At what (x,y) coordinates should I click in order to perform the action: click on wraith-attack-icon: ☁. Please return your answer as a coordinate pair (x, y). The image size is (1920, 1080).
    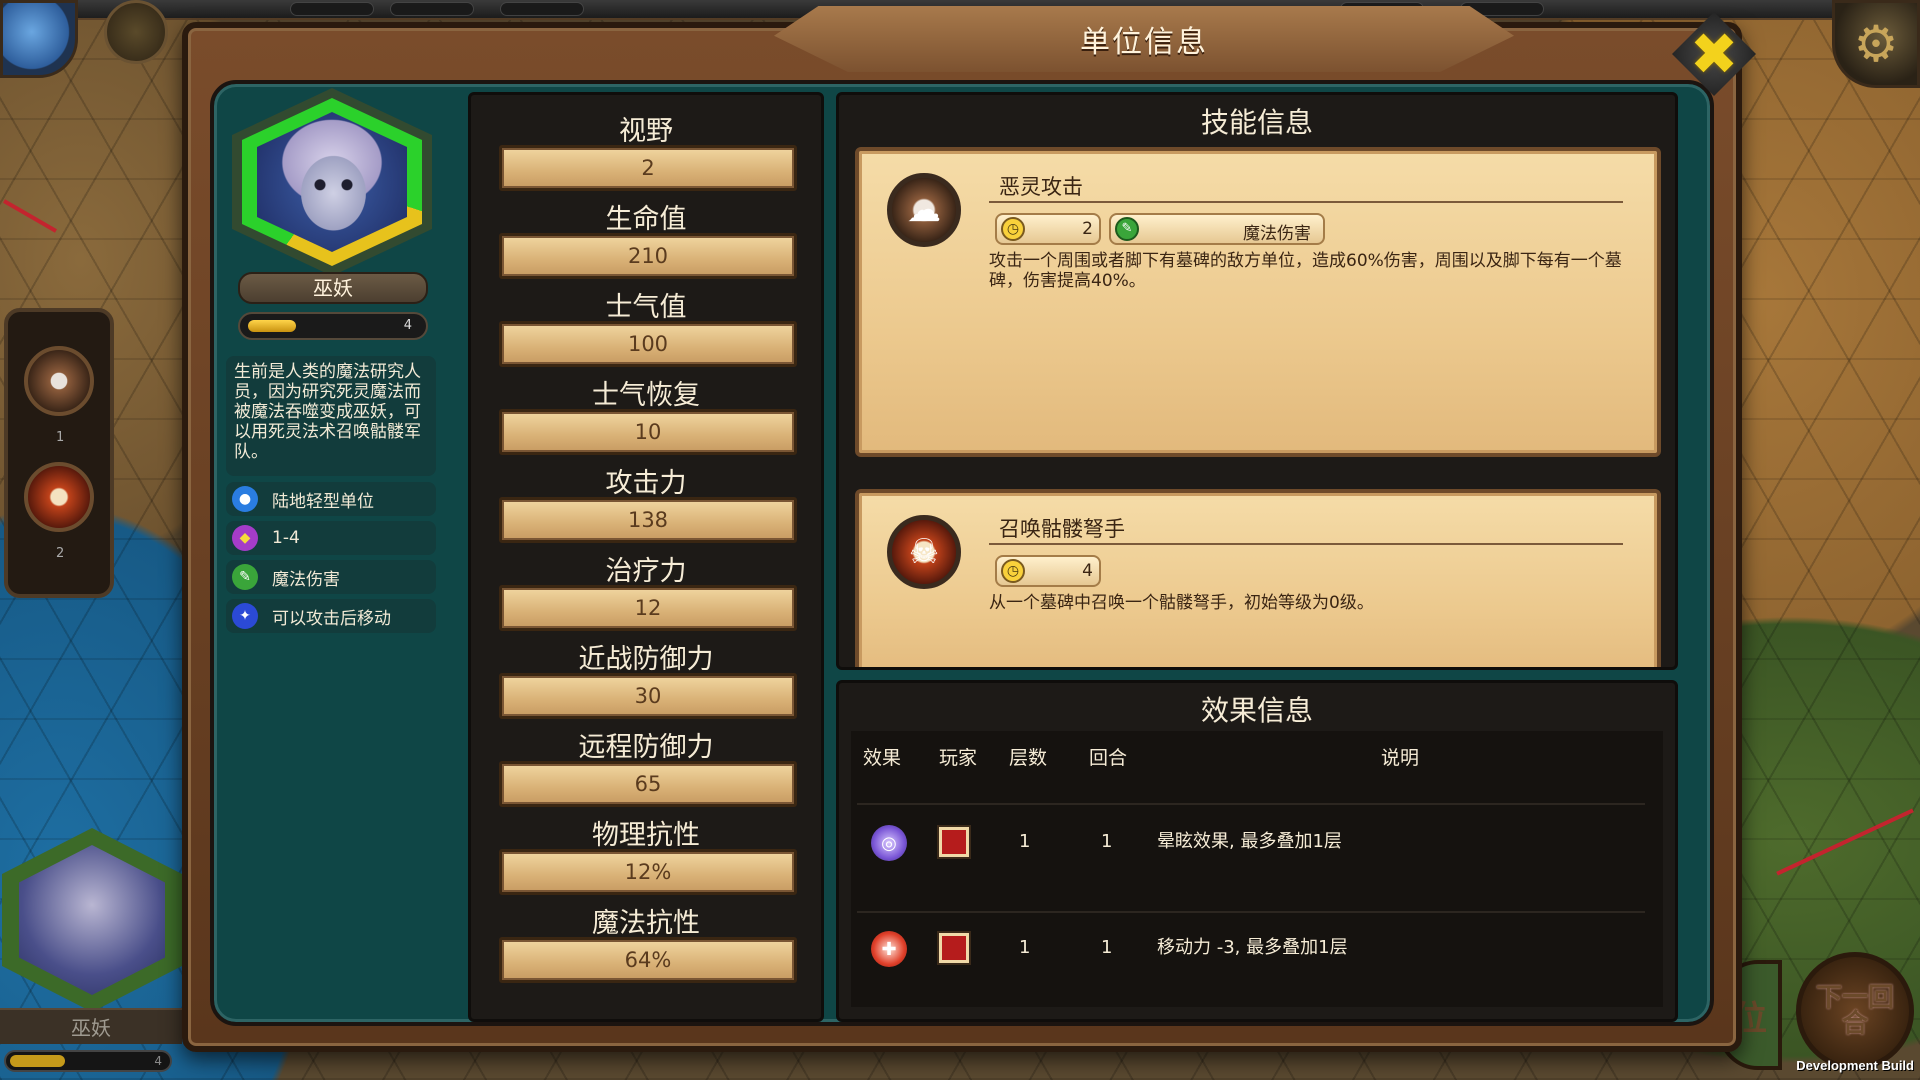
    Looking at the image, I should click on (924, 210).